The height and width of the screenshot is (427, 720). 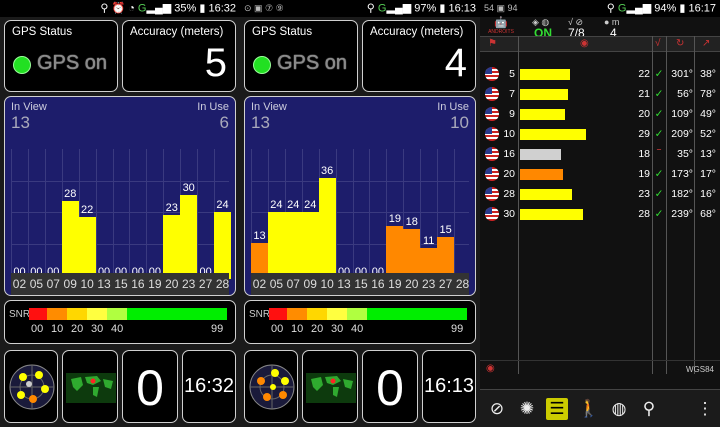 I want to click on record-icon: ◉, so click(x=490, y=368).